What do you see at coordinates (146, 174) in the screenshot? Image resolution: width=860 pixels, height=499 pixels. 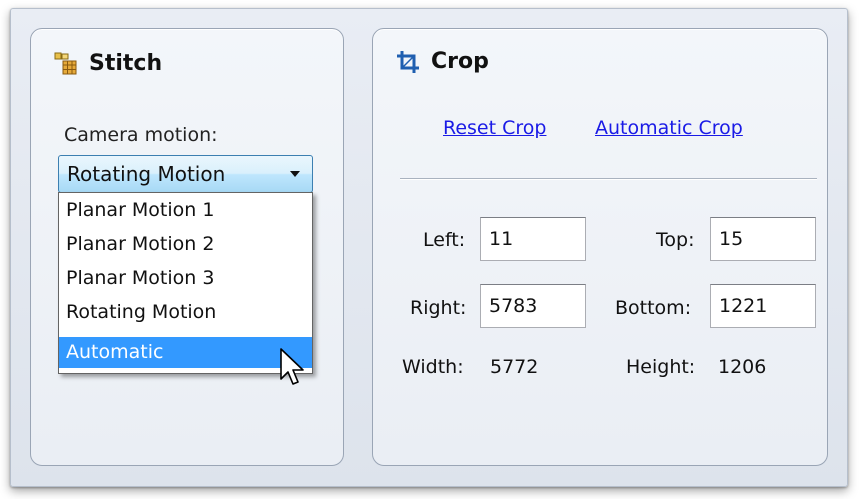 I see `camera-motion-selected: Rotating Motion` at bounding box center [146, 174].